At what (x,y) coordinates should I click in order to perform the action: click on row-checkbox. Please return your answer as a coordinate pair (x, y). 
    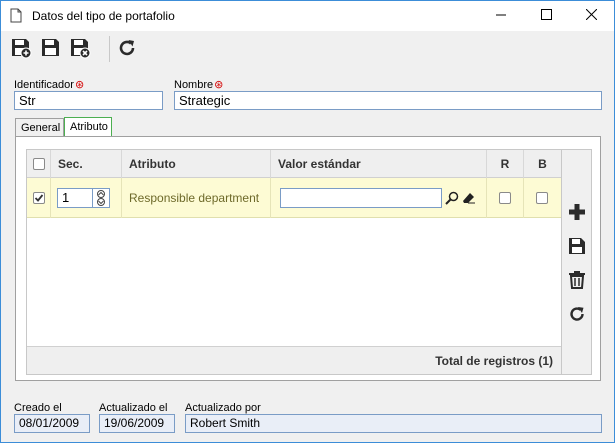
    Looking at the image, I should click on (39, 198).